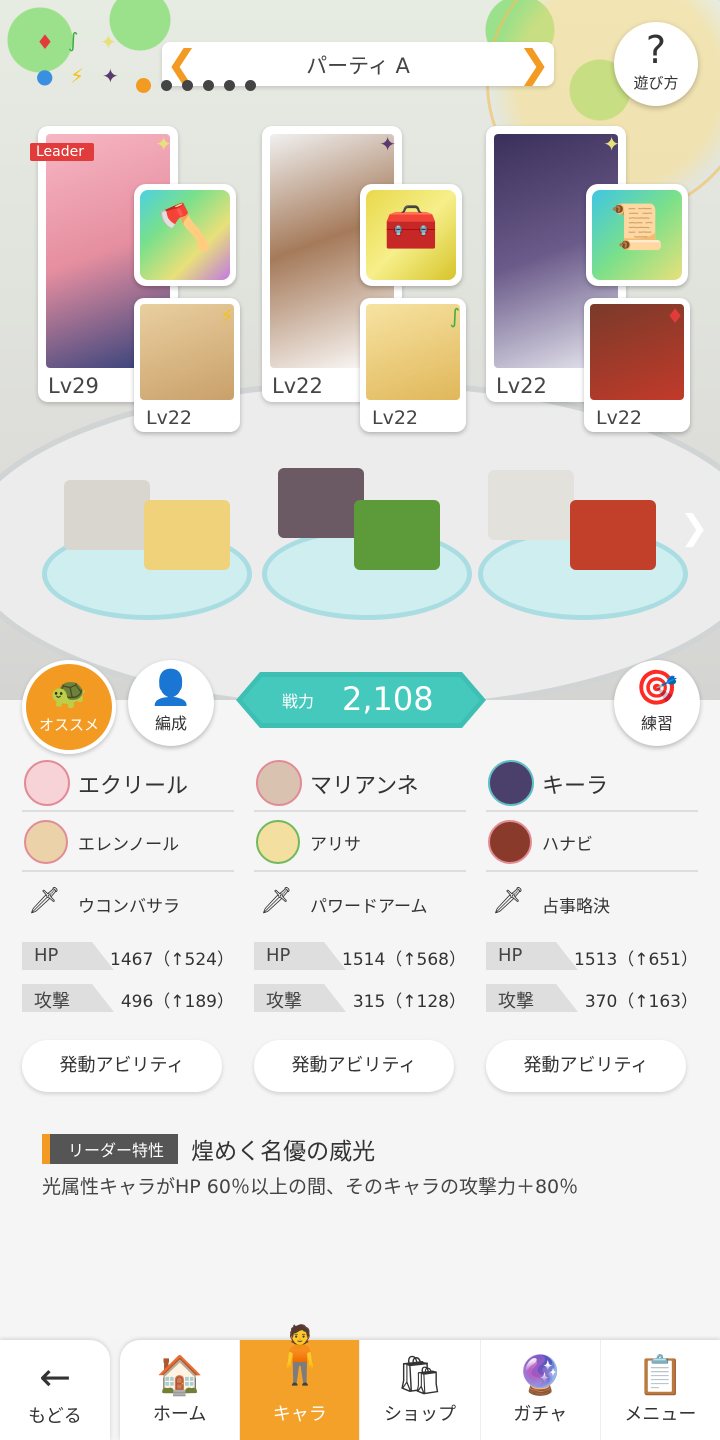 The image size is (720, 1440). I want to click on weapon-row: 🗡 占事略決, so click(592, 901).